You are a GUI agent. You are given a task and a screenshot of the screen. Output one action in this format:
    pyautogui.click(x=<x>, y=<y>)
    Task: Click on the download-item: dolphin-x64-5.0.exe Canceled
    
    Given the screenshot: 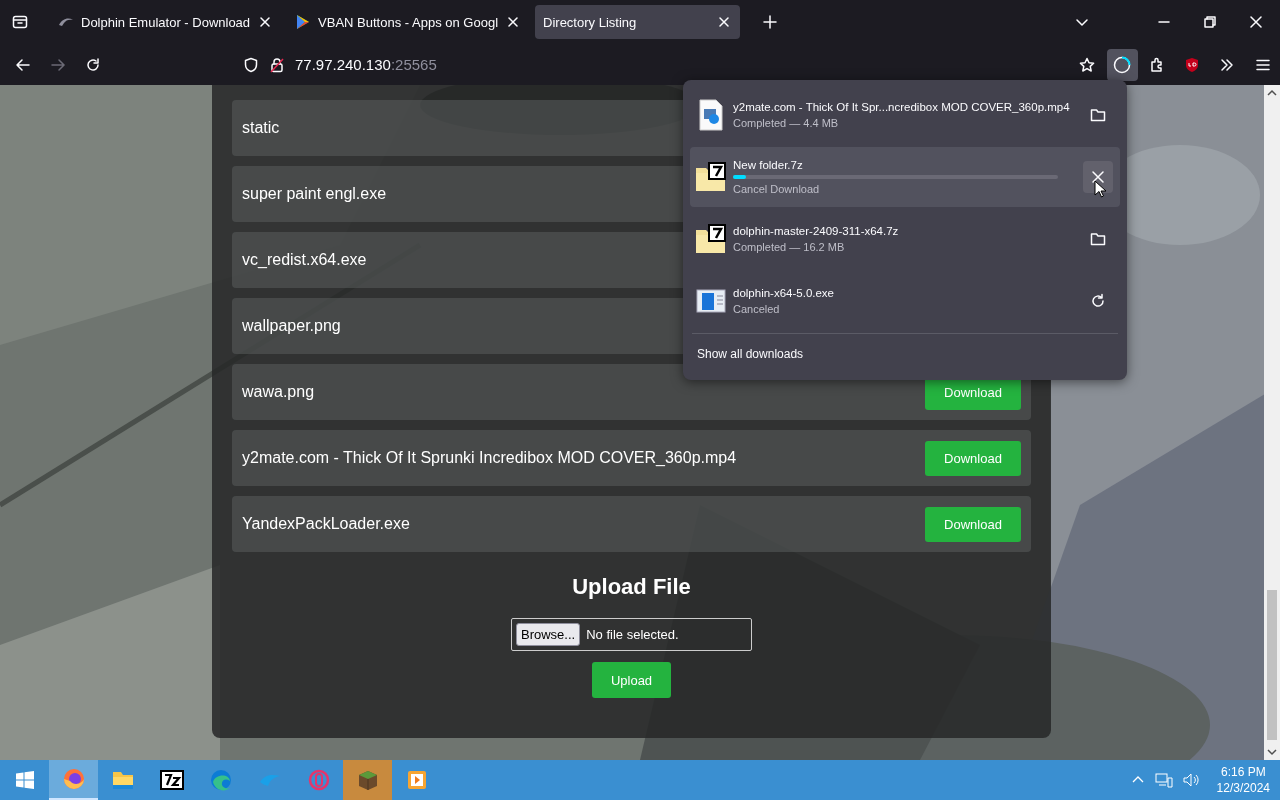 What is the action you would take?
    pyautogui.click(x=905, y=301)
    